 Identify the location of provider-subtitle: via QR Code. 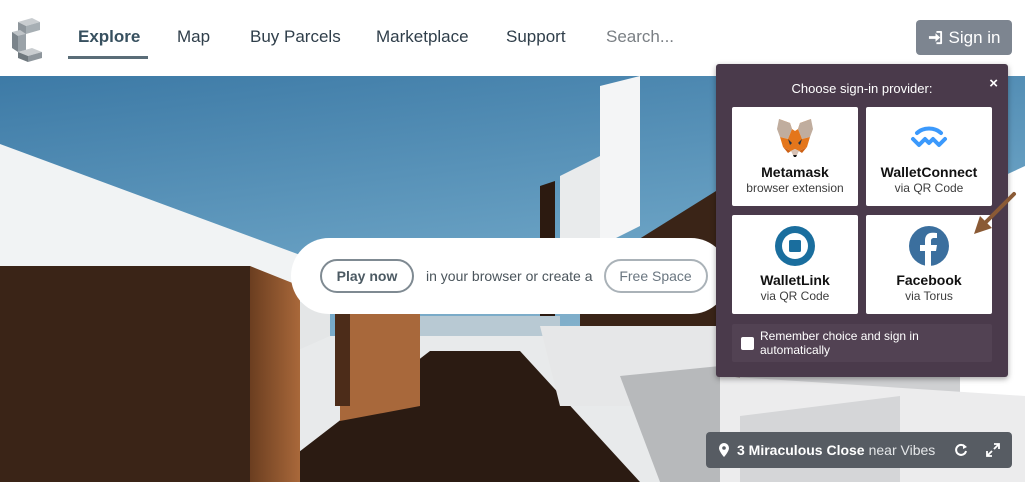
(795, 296).